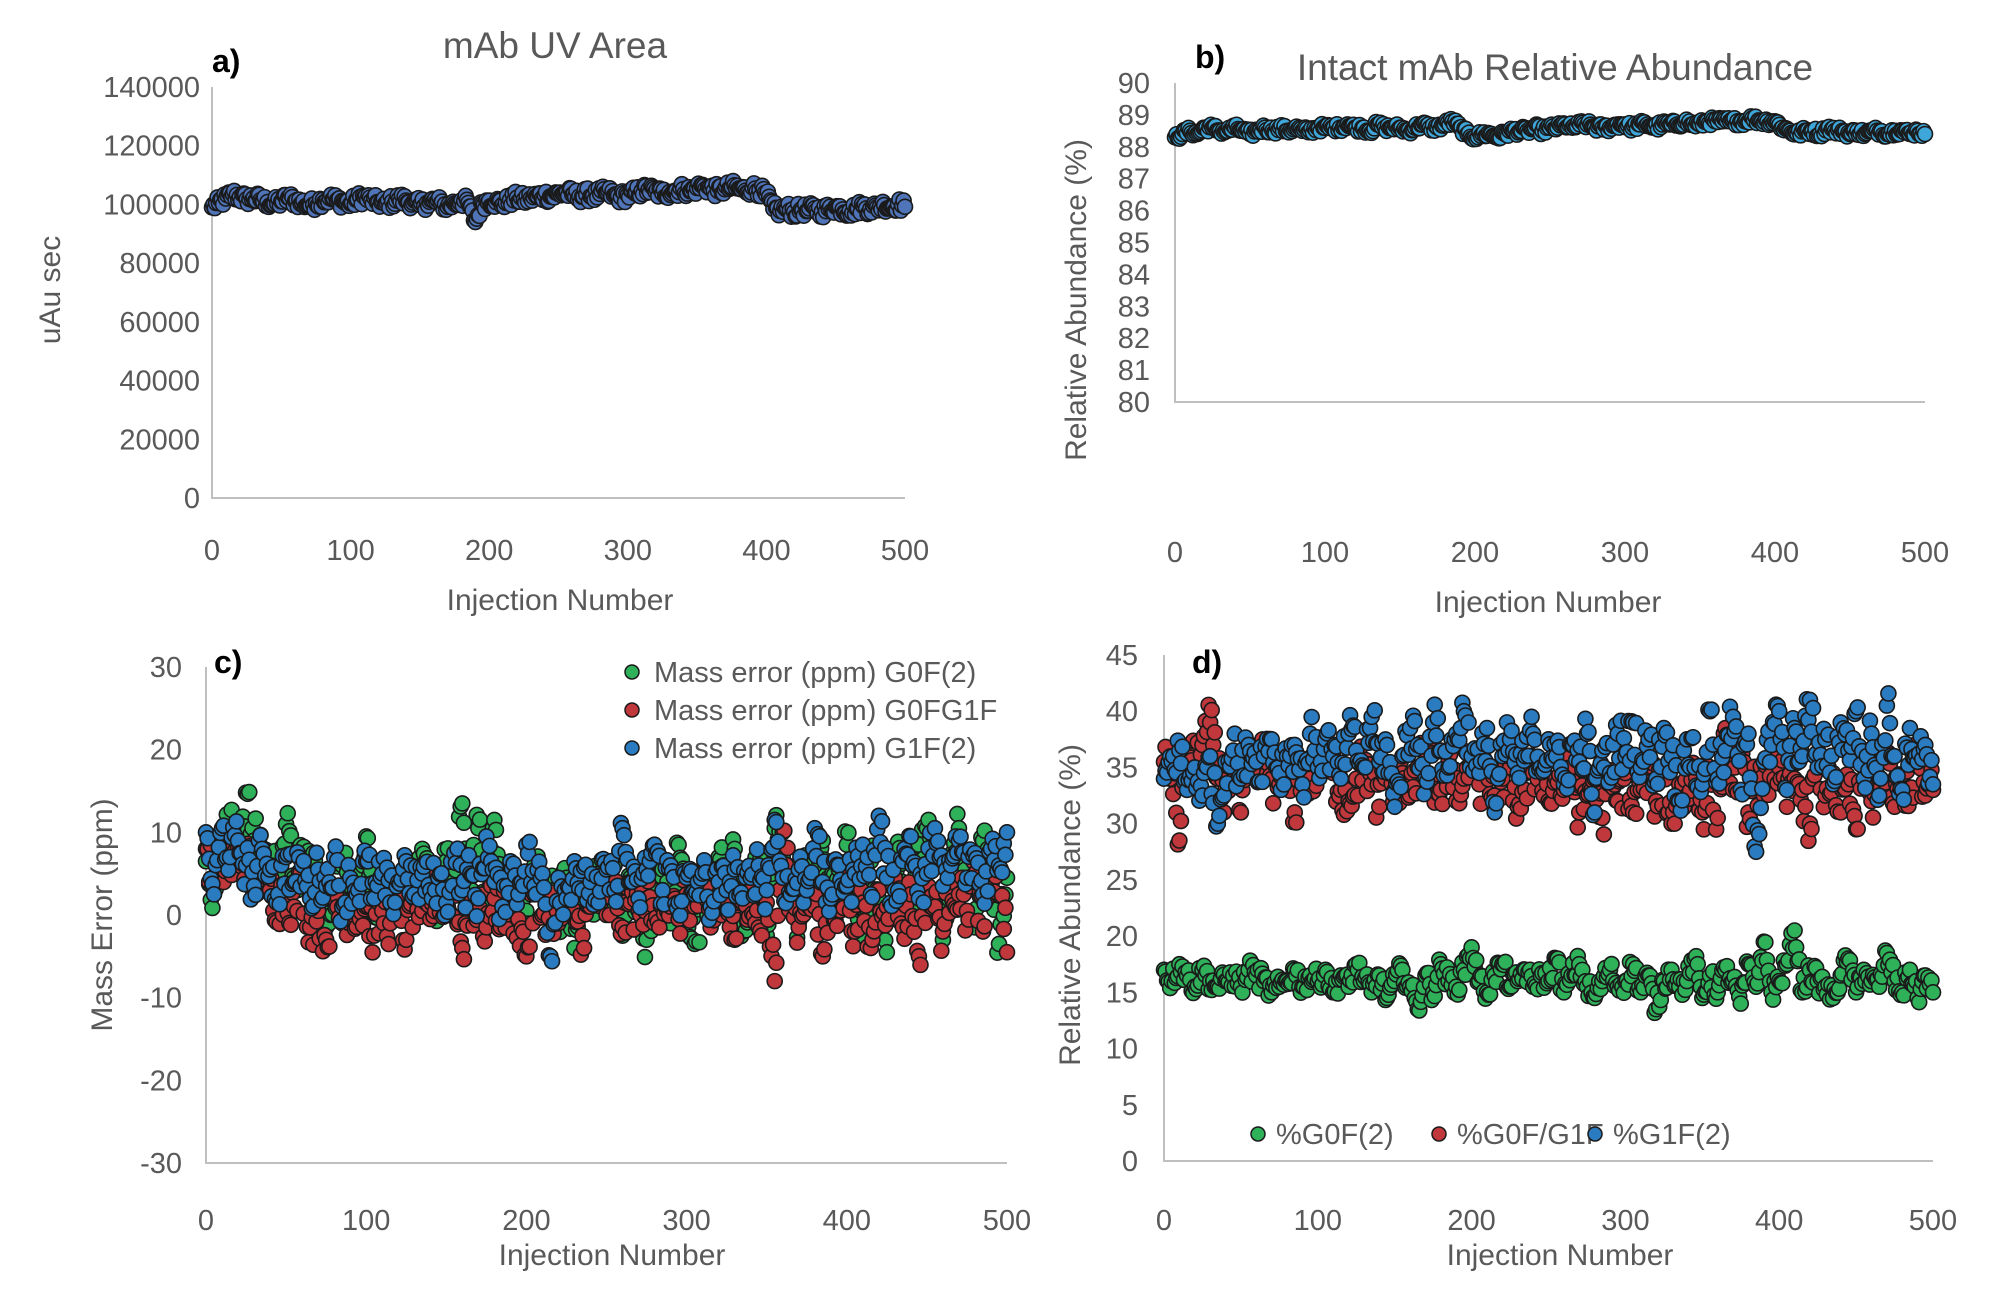 The height and width of the screenshot is (1298, 2000). I want to click on y-tick-label: 20000, so click(159, 440).